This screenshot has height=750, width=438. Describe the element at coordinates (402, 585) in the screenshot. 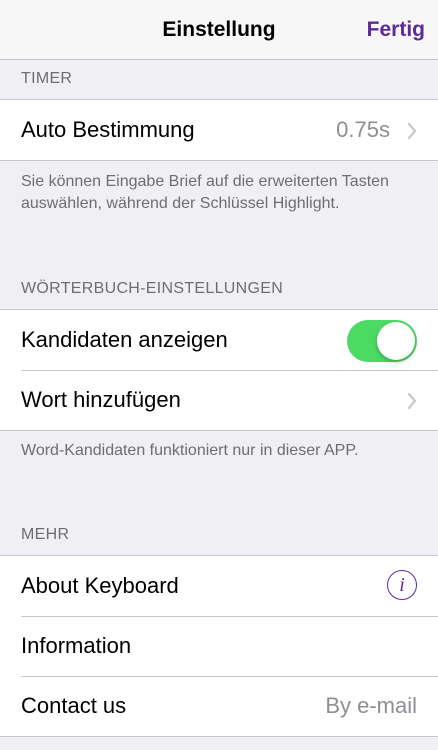

I see `info-icon: i` at that location.